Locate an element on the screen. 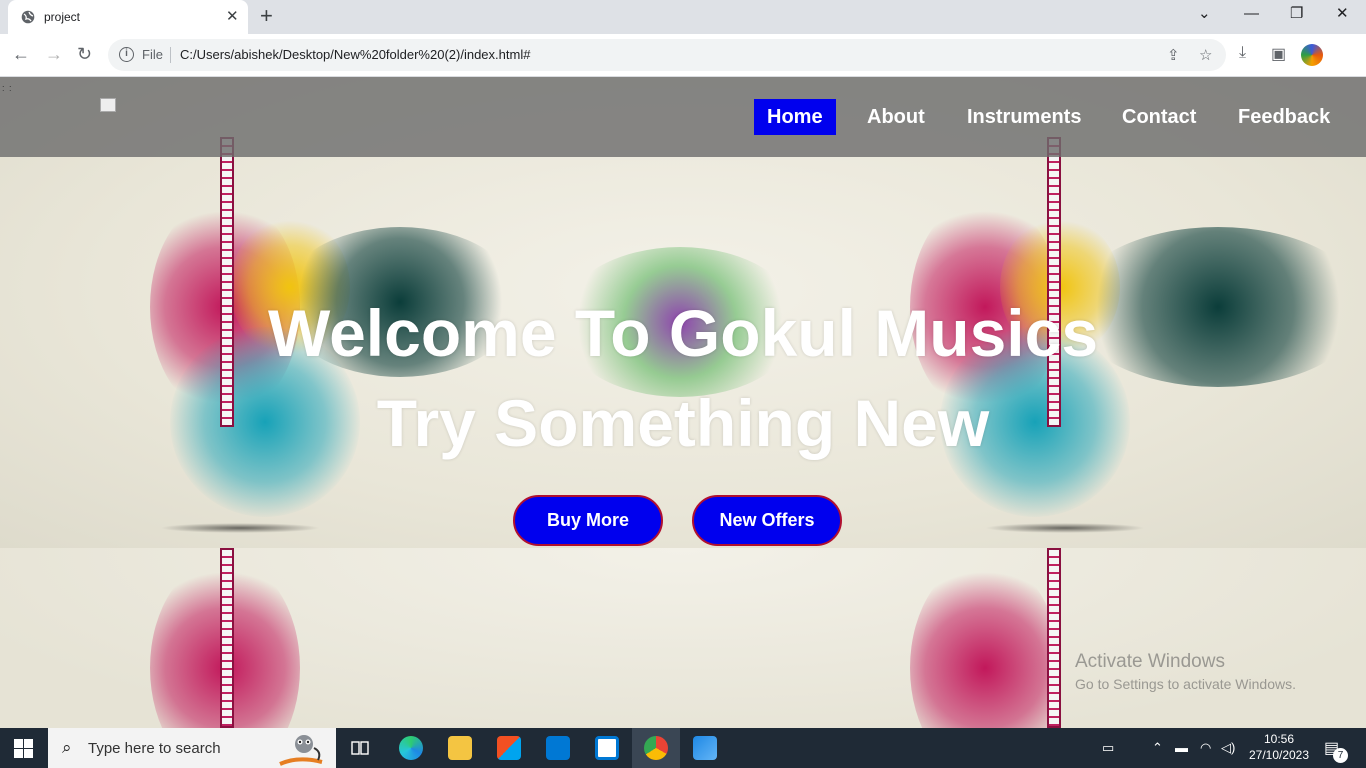 Image resolution: width=1366 pixels, height=768 pixels. omnibox-divider is located at coordinates (170, 55).